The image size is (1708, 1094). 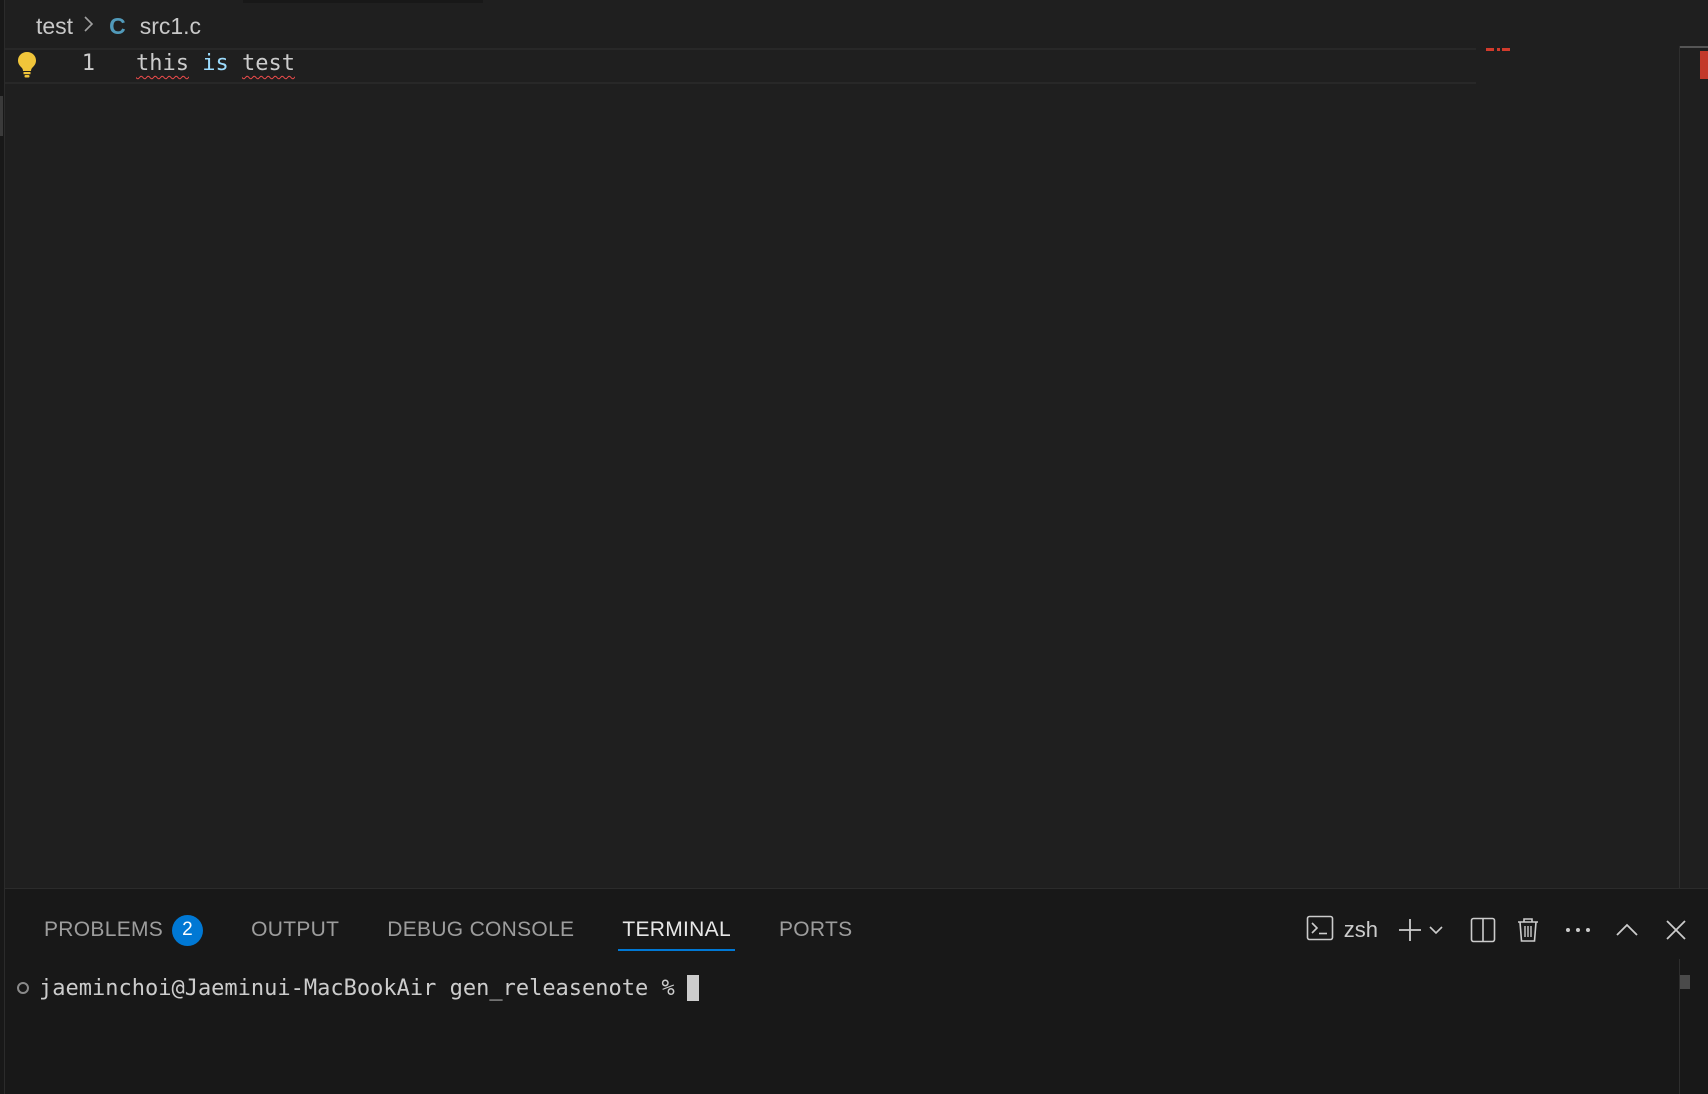 What do you see at coordinates (1694, 47) in the screenshot?
I see `scrollbar-top-mark` at bounding box center [1694, 47].